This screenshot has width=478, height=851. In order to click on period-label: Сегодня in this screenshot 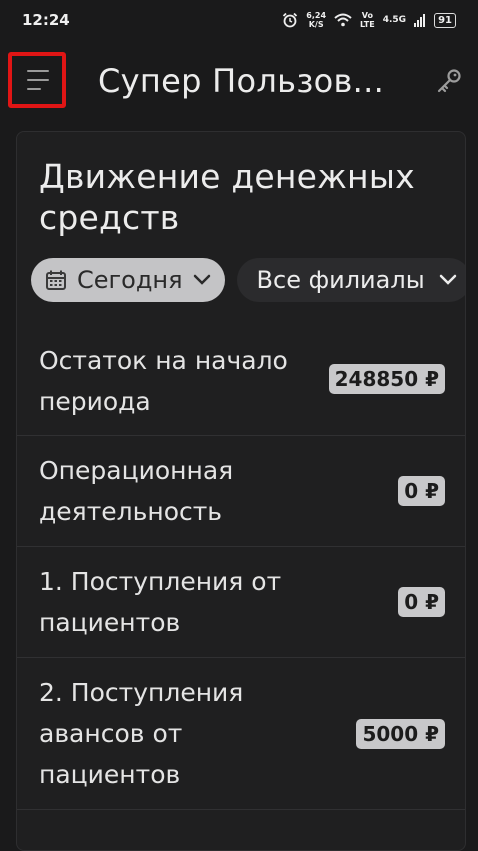, I will do `click(130, 280)`.